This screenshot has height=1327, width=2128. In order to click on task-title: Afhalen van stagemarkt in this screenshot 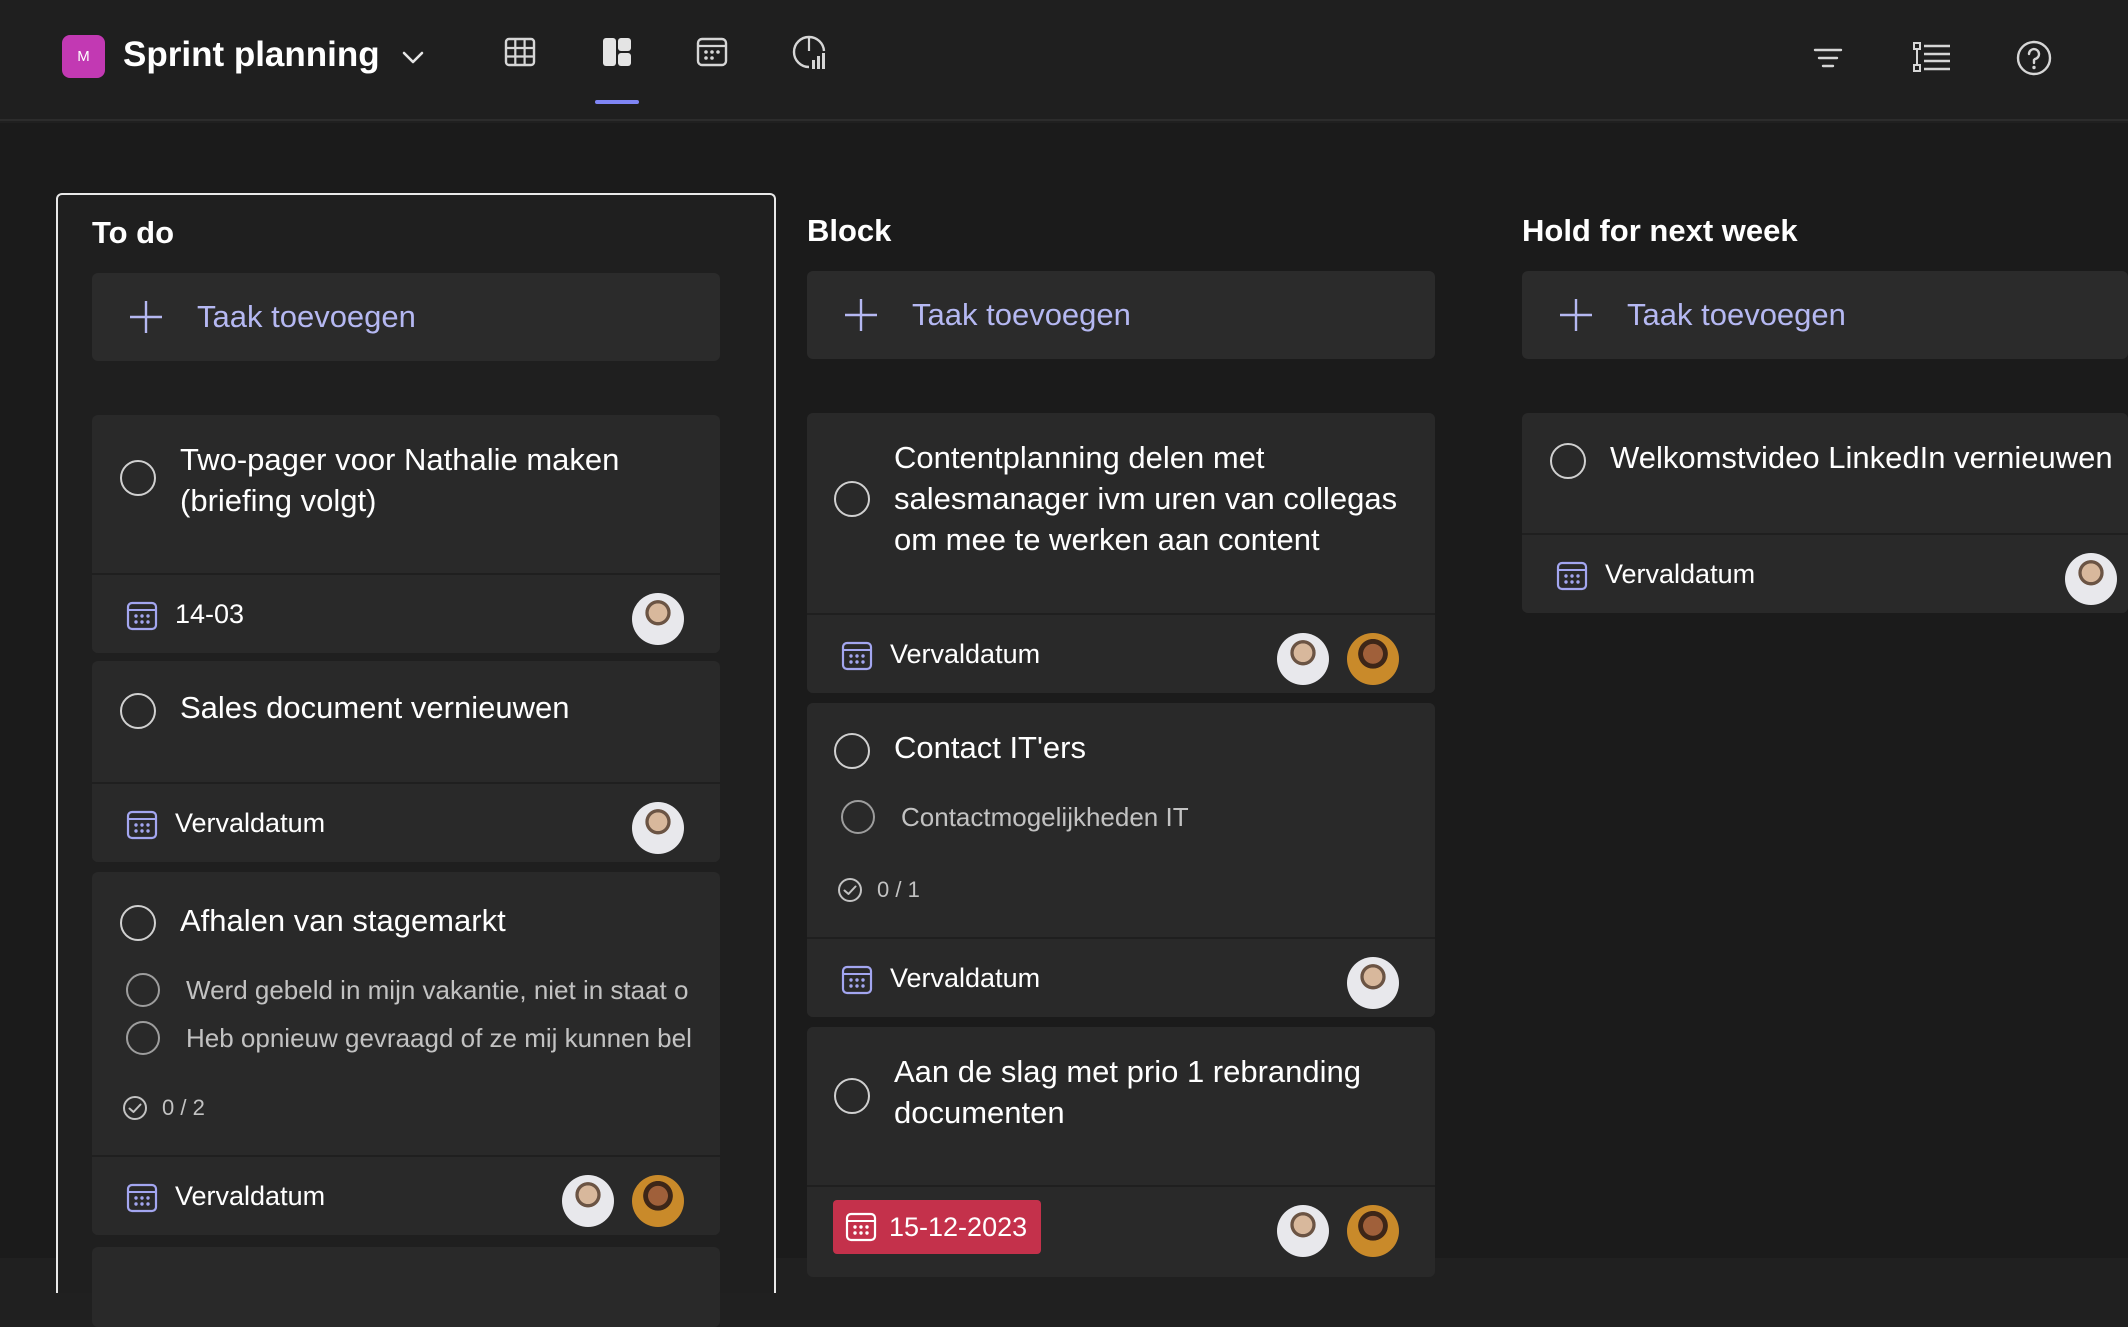, I will do `click(343, 920)`.